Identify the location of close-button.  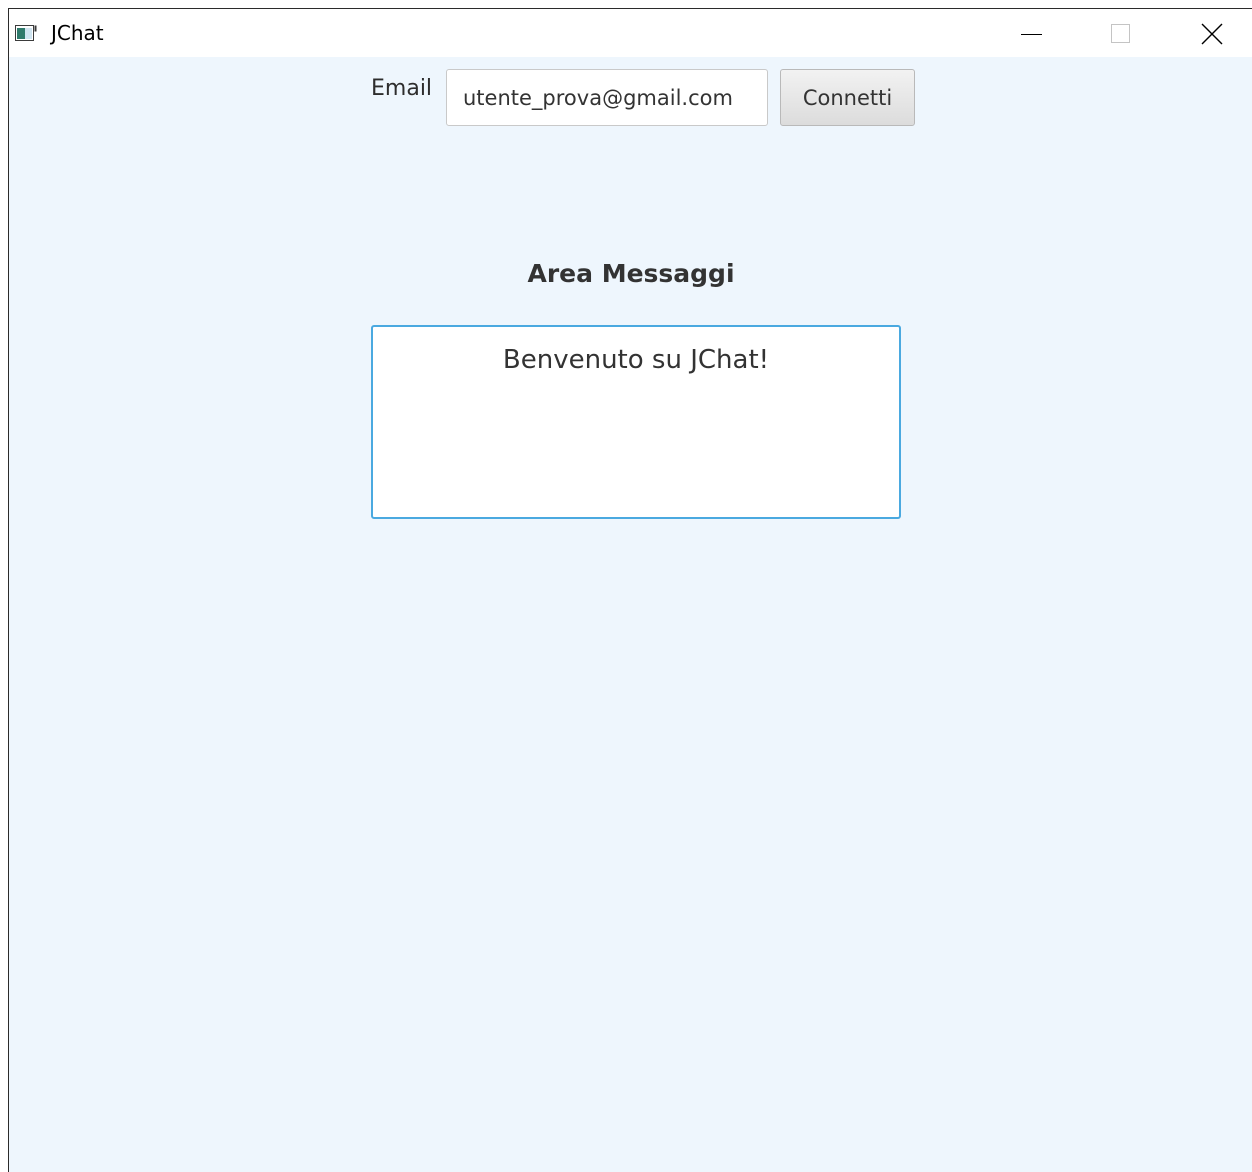
(1209, 33).